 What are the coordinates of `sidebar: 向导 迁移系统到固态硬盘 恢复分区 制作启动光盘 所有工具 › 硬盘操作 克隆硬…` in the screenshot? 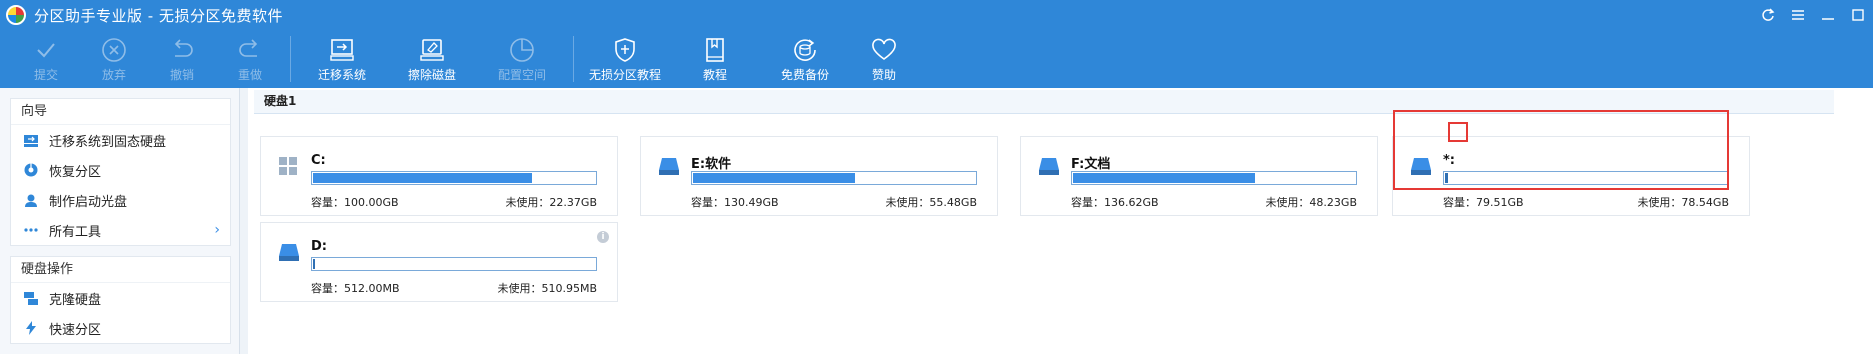 It's located at (120, 221).